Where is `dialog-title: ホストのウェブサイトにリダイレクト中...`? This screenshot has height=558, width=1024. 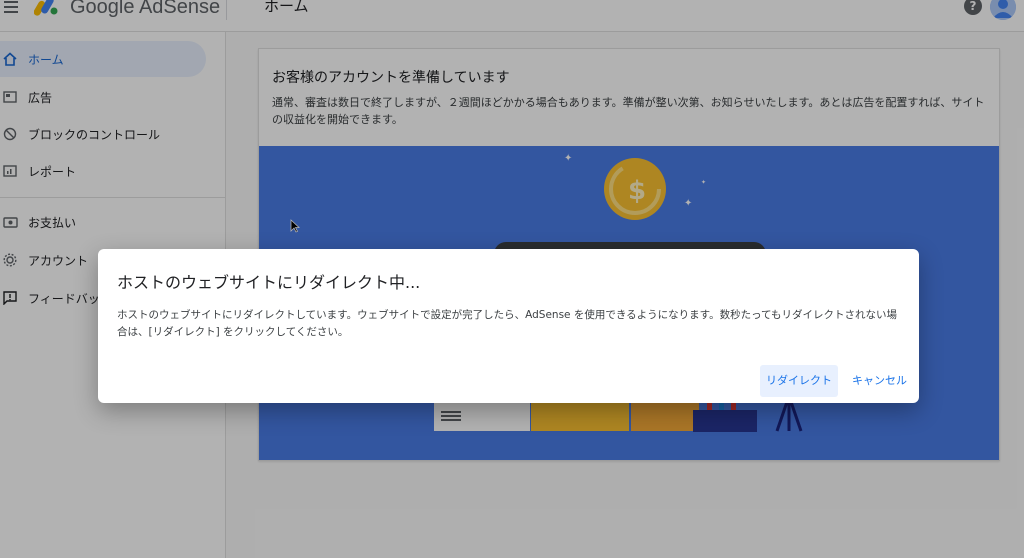
dialog-title: ホストのウェブサイトにリダイレクト中... is located at coordinates (269, 282).